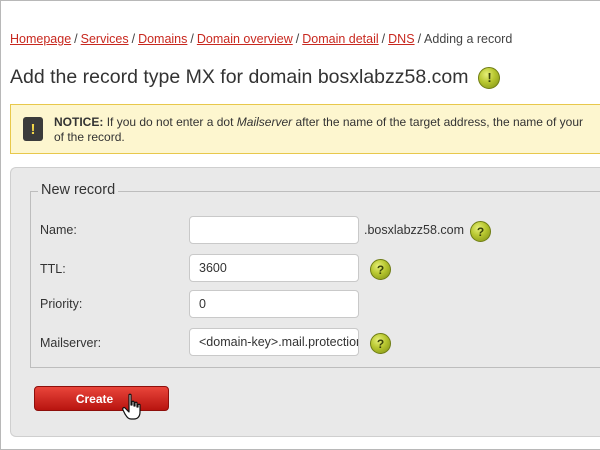  I want to click on name-label: Name:, so click(58, 230).